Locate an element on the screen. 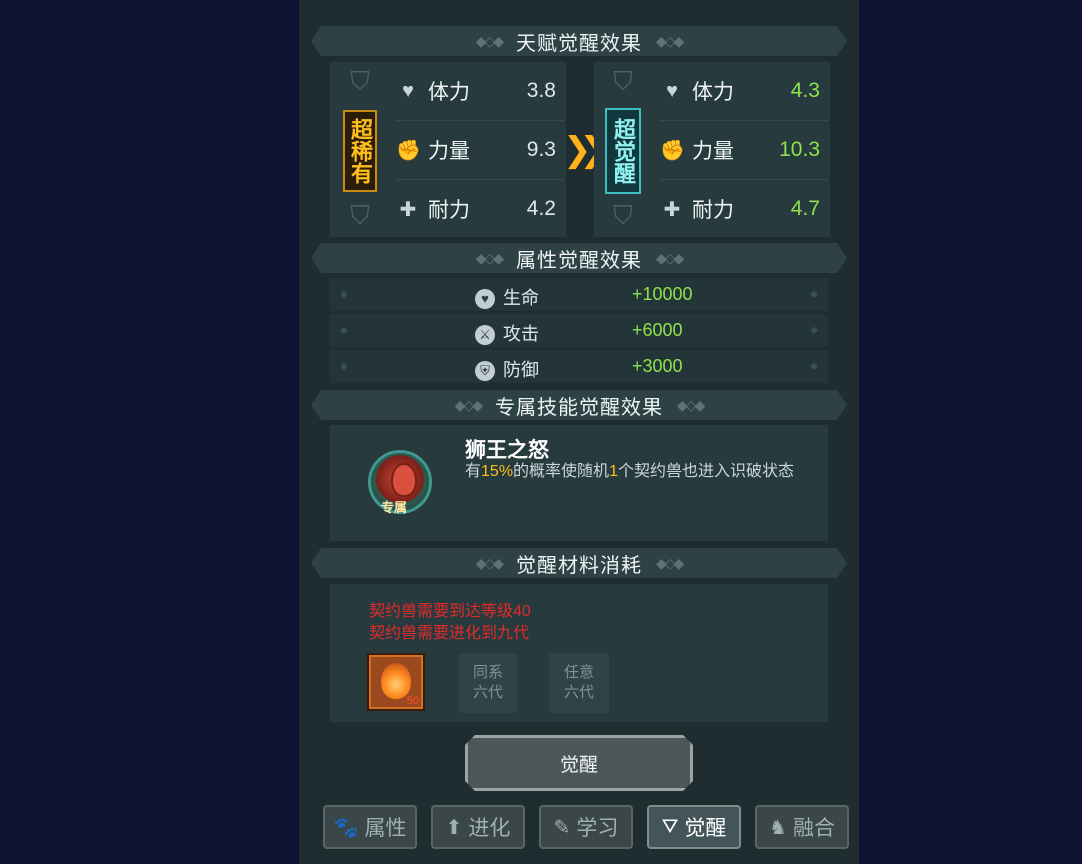  desc-text: 的概率使随机 is located at coordinates (561, 471).